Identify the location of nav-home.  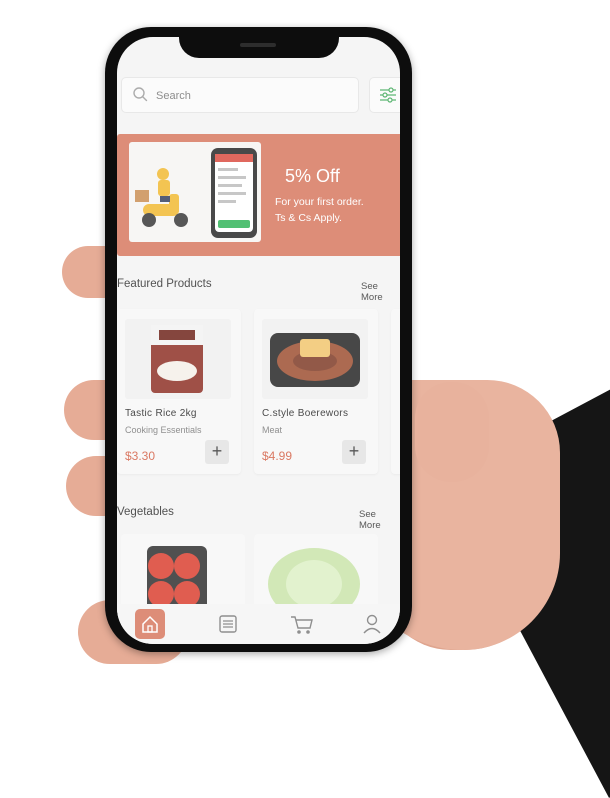
(150, 624).